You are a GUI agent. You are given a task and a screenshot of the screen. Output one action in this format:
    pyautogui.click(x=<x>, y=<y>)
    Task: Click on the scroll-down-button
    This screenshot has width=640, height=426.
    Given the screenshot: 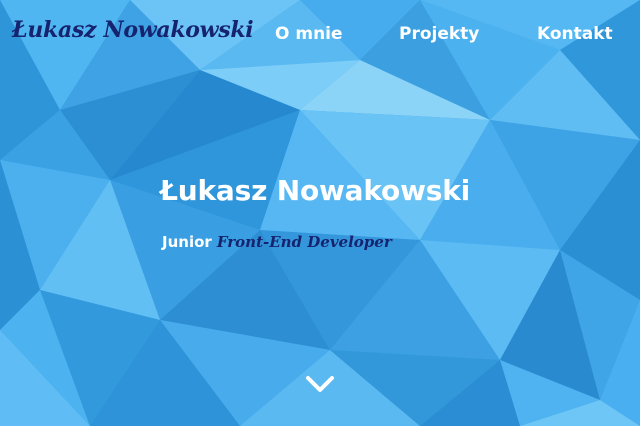 What is the action you would take?
    pyautogui.click(x=320, y=384)
    